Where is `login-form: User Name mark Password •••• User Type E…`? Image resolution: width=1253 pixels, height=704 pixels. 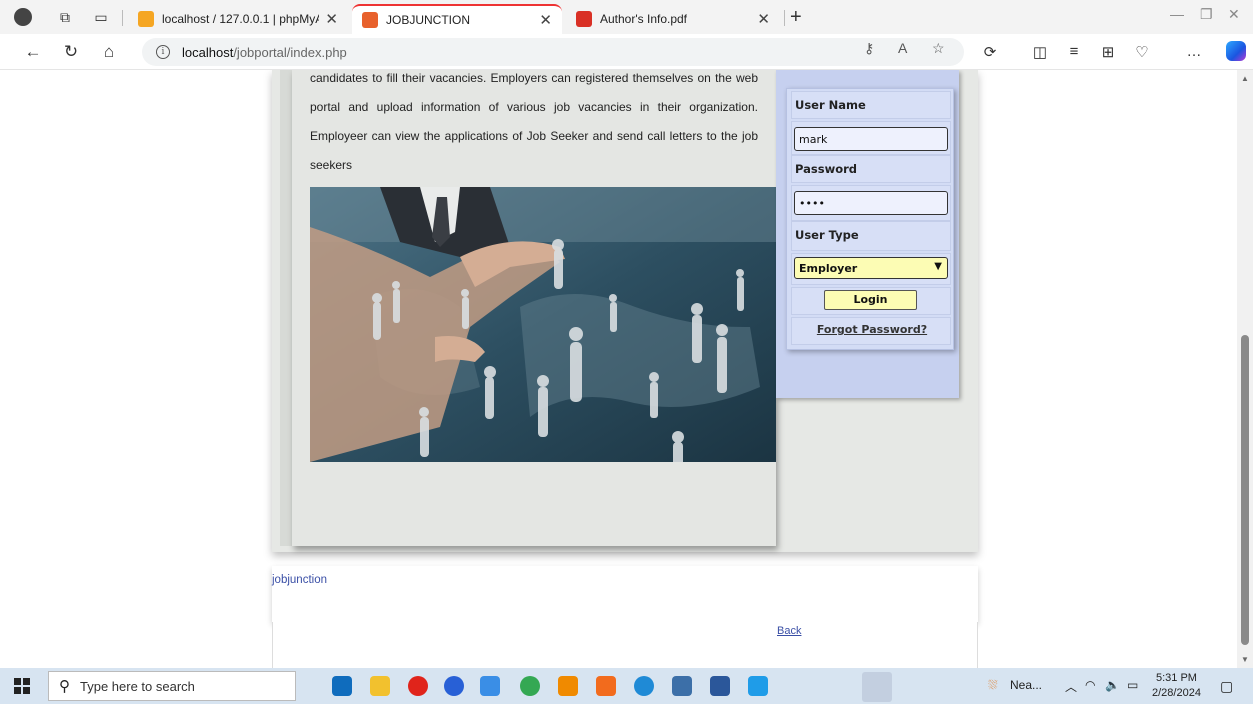
login-form: User Name mark Password •••• User Type E… is located at coordinates (870, 219).